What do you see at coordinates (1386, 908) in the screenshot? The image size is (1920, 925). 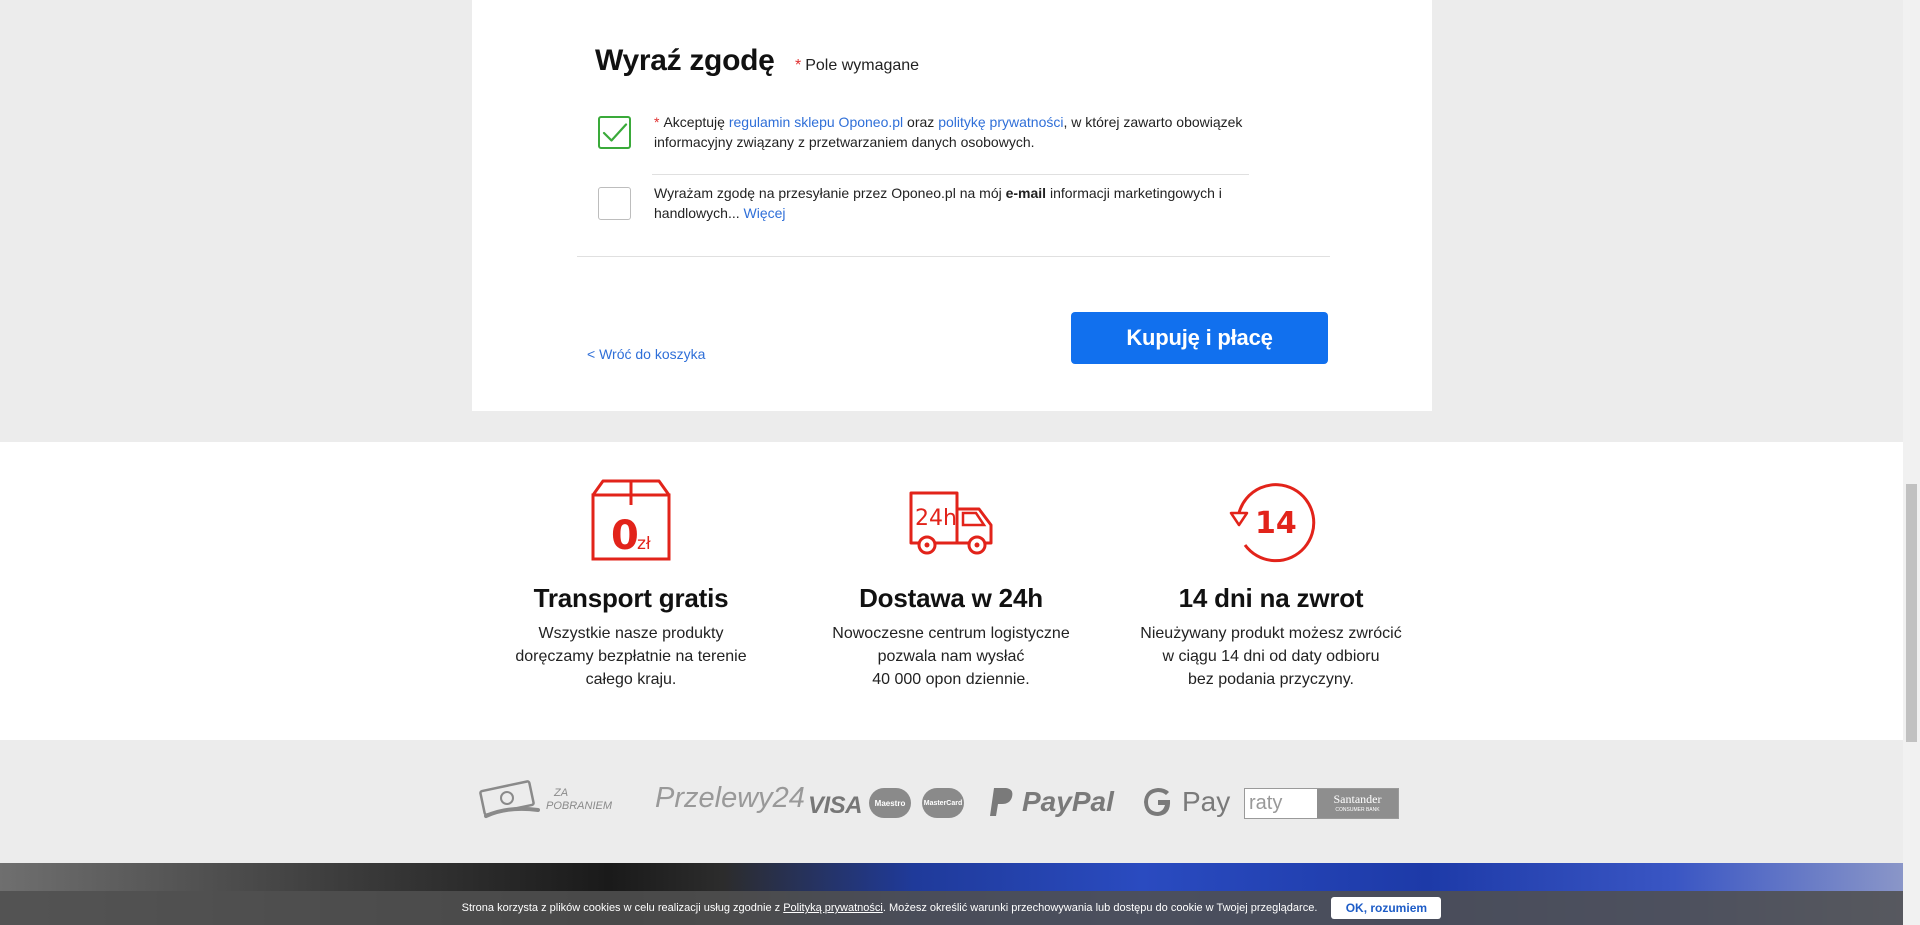 I see `cookie-accept-button: OK, rozumiem` at bounding box center [1386, 908].